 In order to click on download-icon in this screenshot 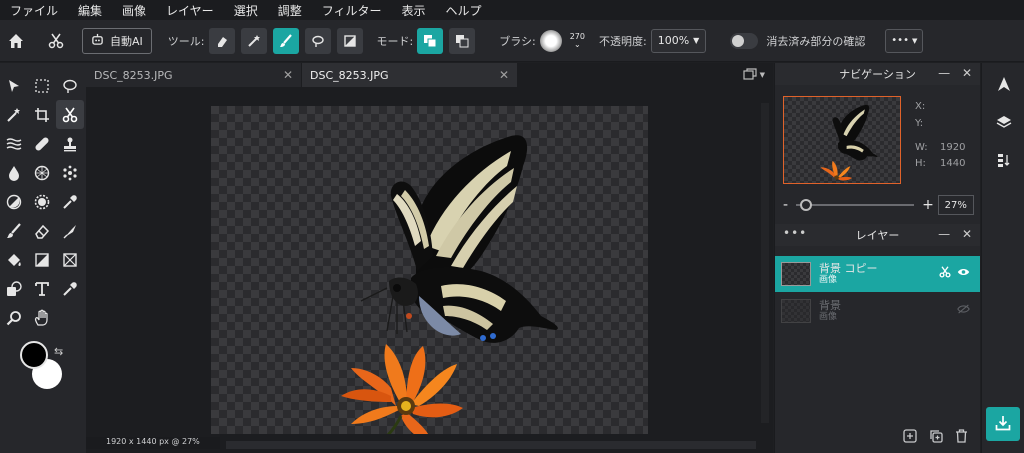, I will do `click(1003, 424)`.